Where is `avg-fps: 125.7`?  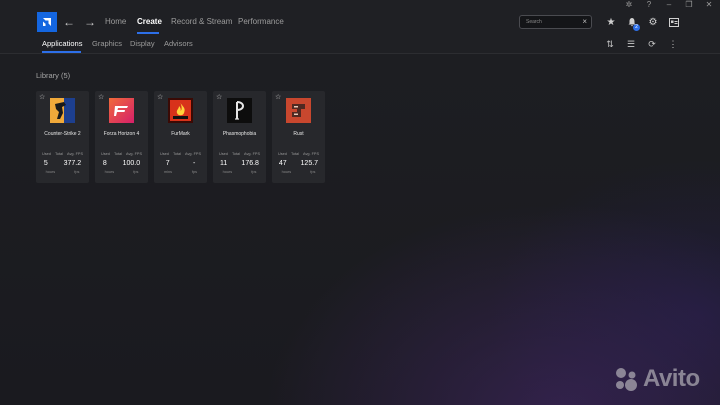 avg-fps: 125.7 is located at coordinates (309, 163).